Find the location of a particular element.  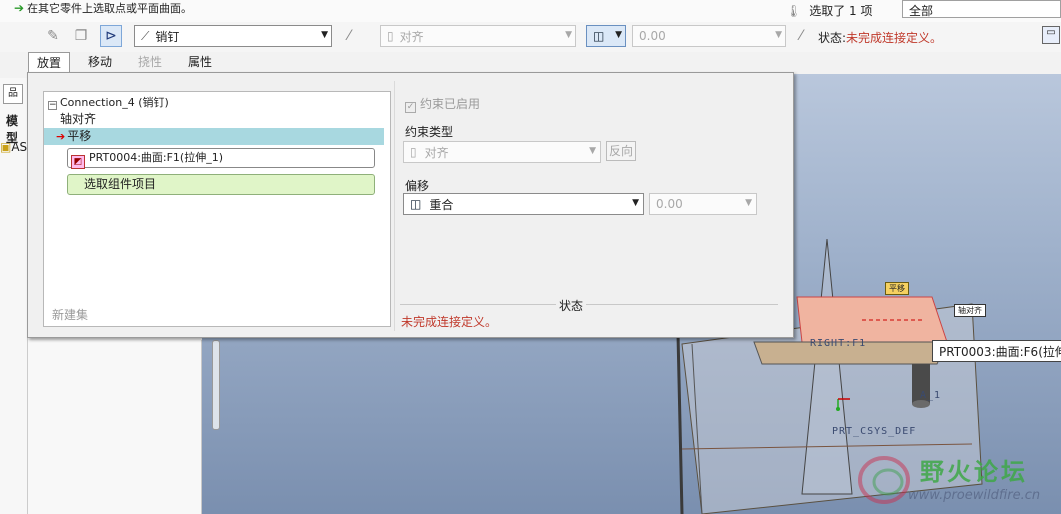

cylinder-cap is located at coordinates (921, 404).